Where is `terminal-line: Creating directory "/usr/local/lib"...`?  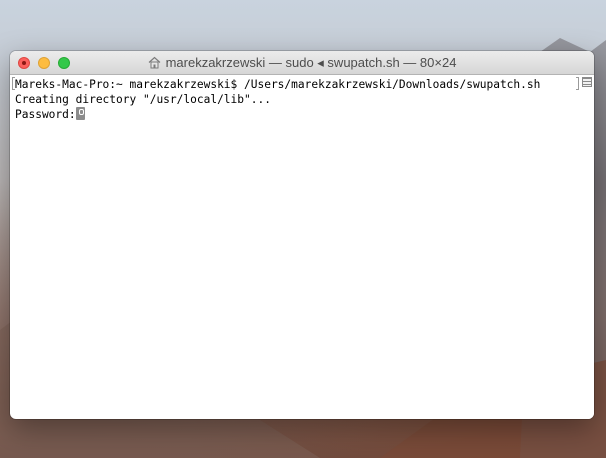
terminal-line: Creating directory "/usr/local/lib"... is located at coordinates (143, 99).